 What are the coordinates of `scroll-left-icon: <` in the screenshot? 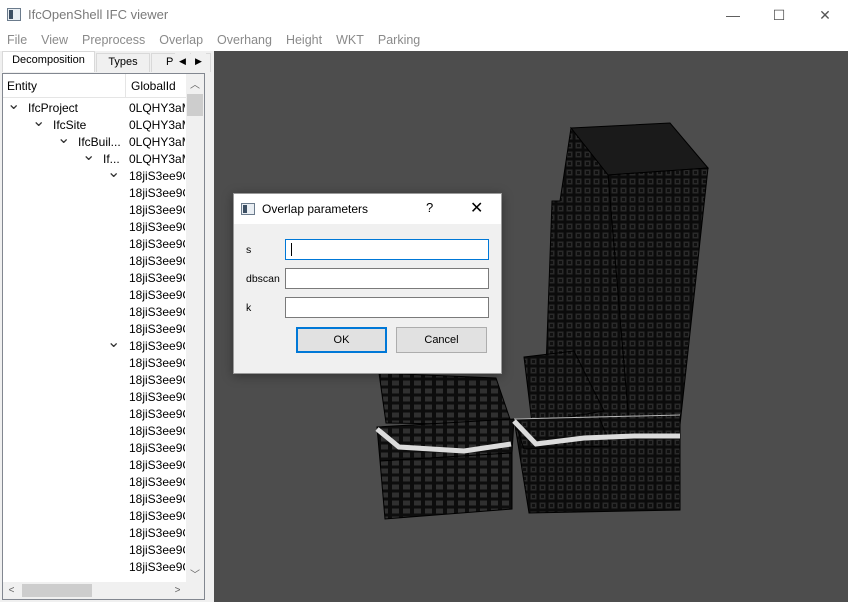 It's located at (11, 590).